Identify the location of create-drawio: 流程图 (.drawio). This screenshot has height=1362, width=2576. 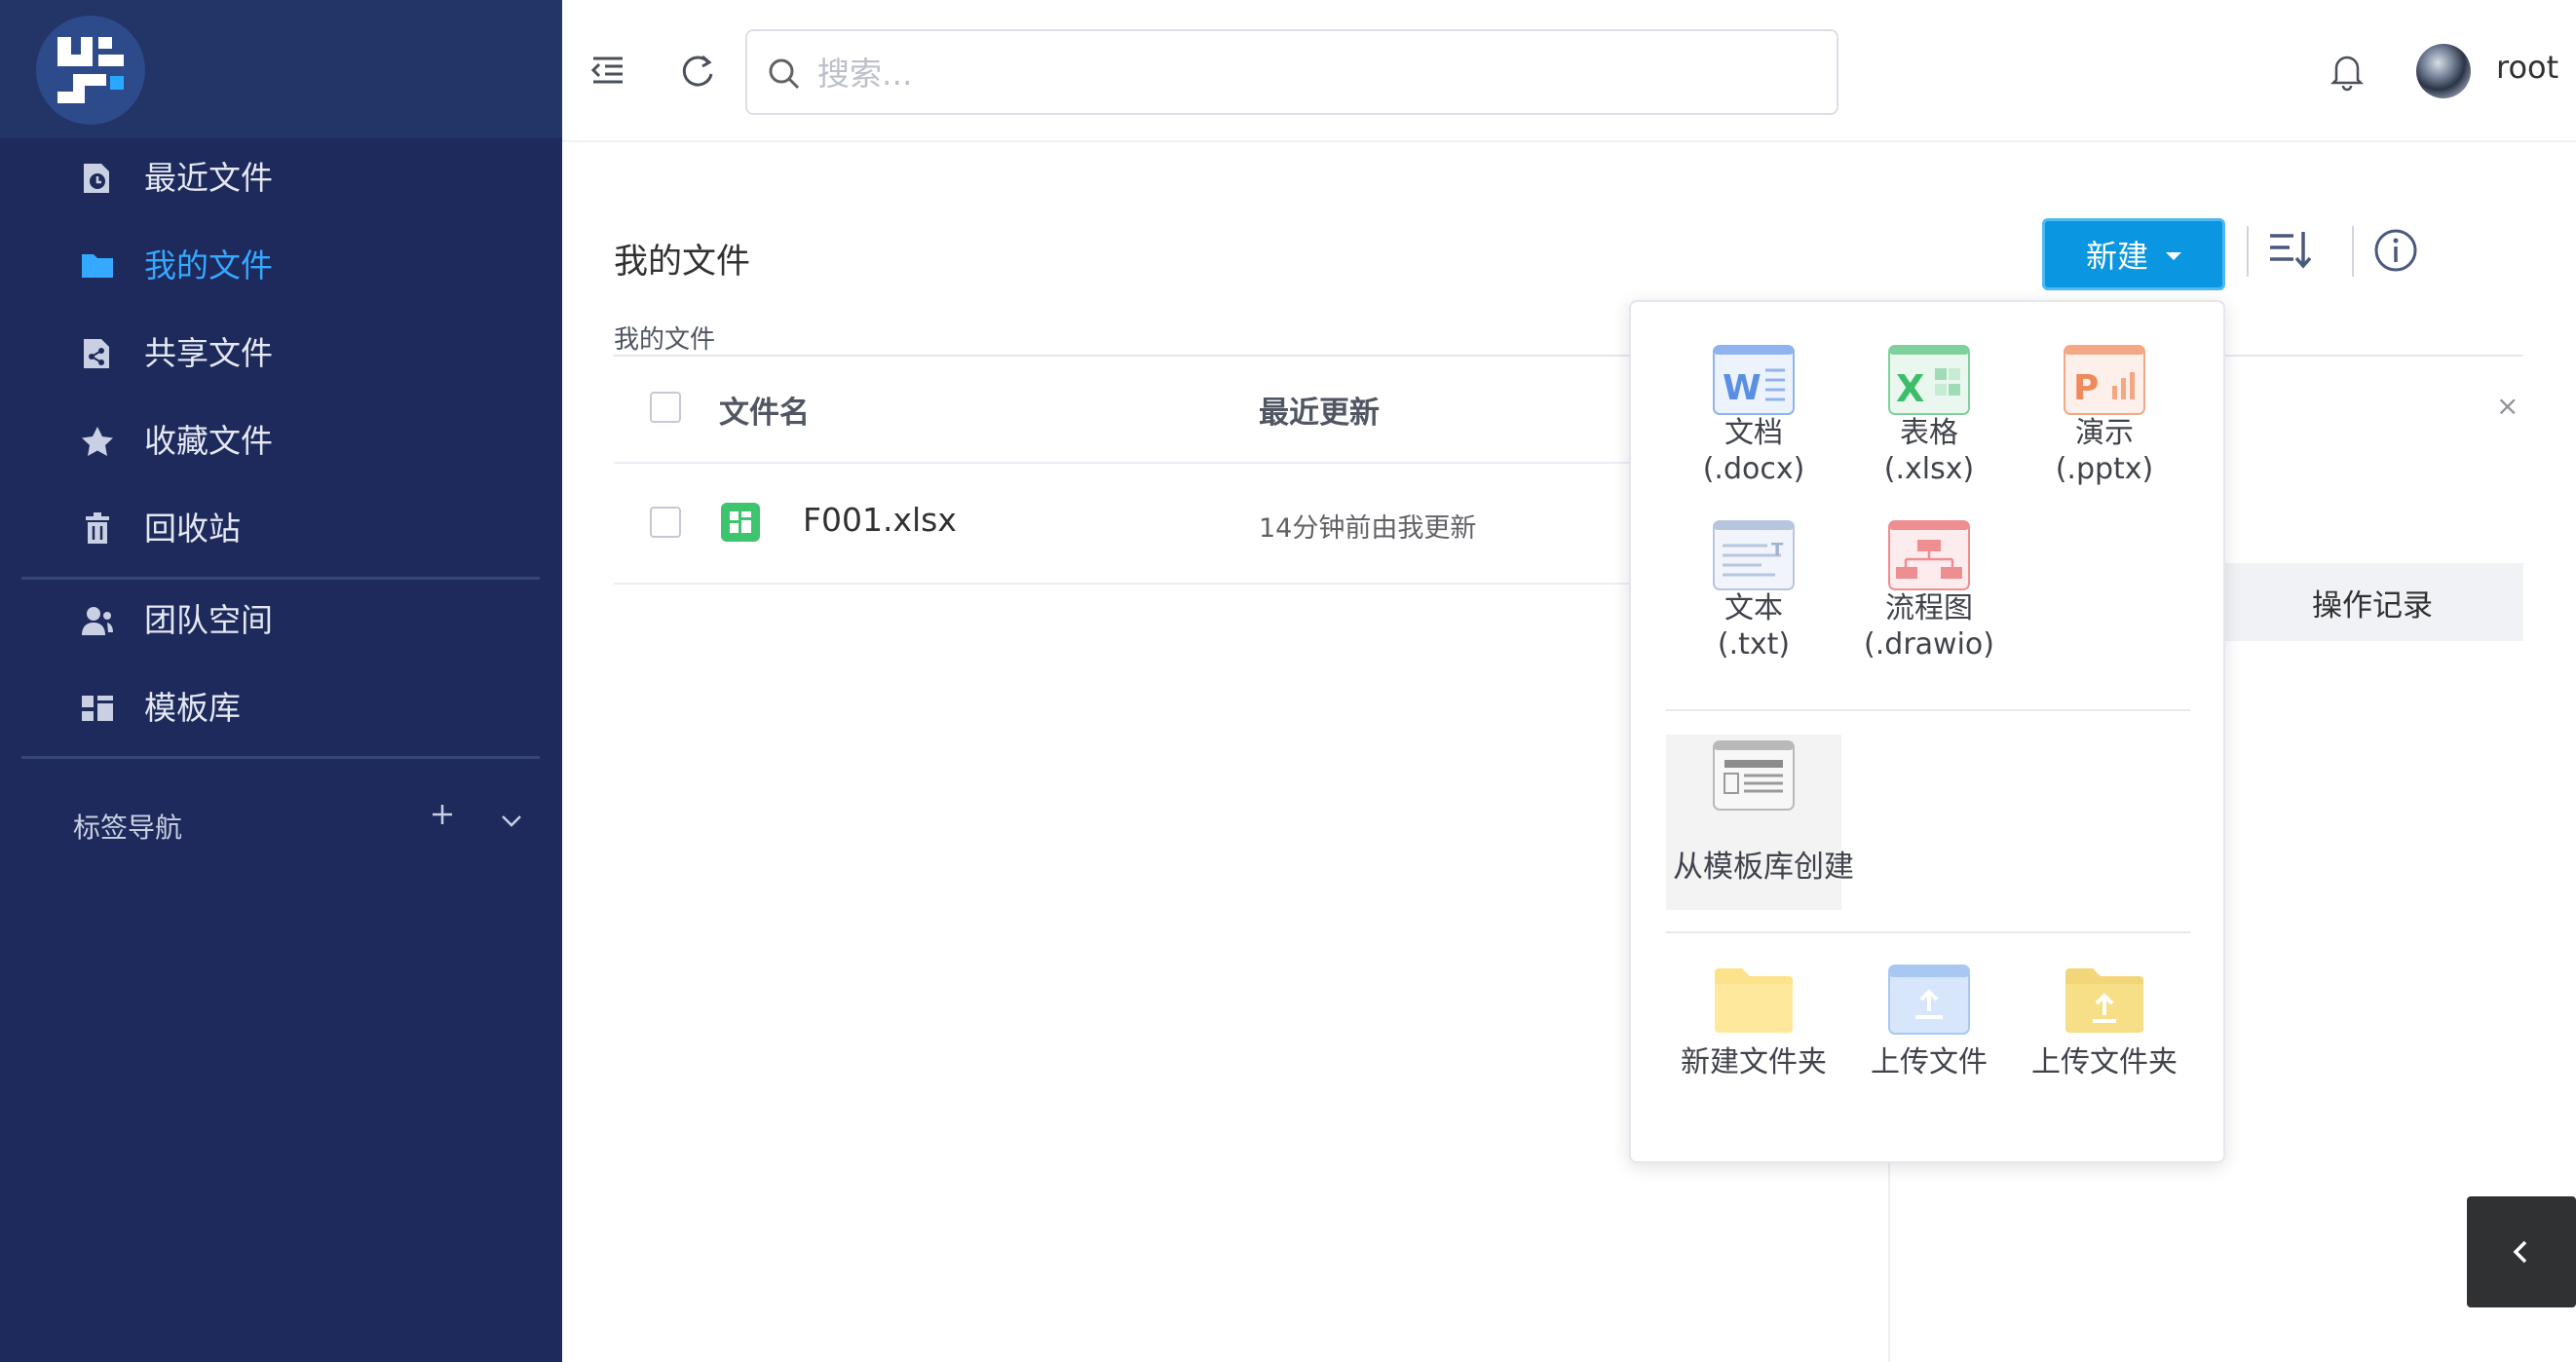
(1929, 591).